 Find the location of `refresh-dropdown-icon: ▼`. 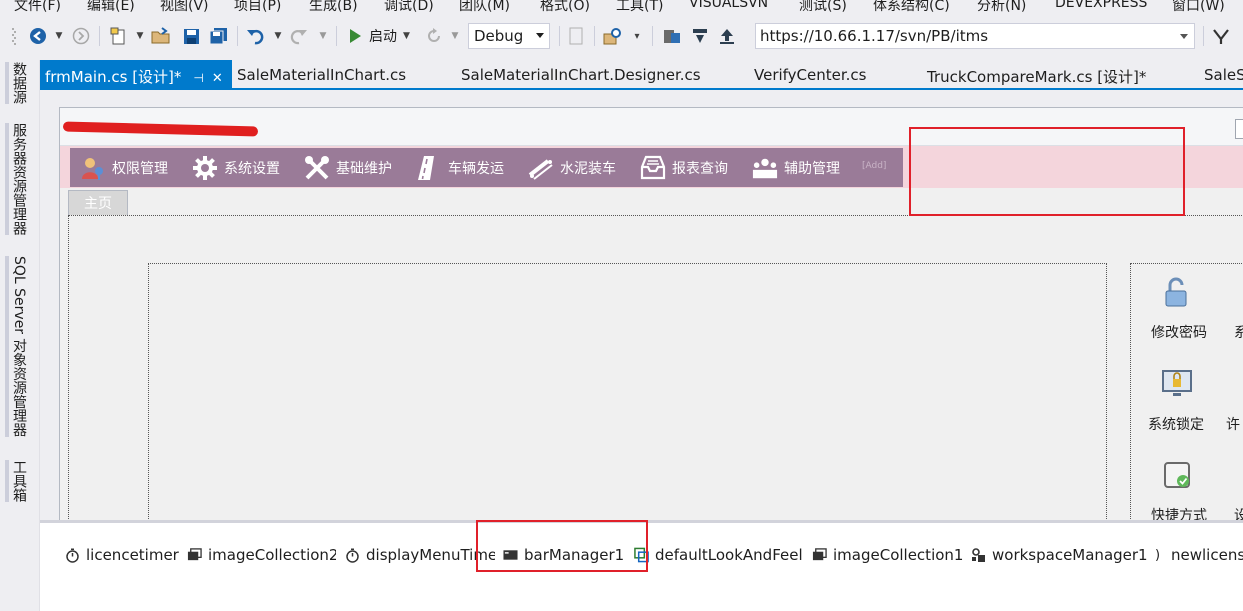

refresh-dropdown-icon: ▼ is located at coordinates (455, 36).